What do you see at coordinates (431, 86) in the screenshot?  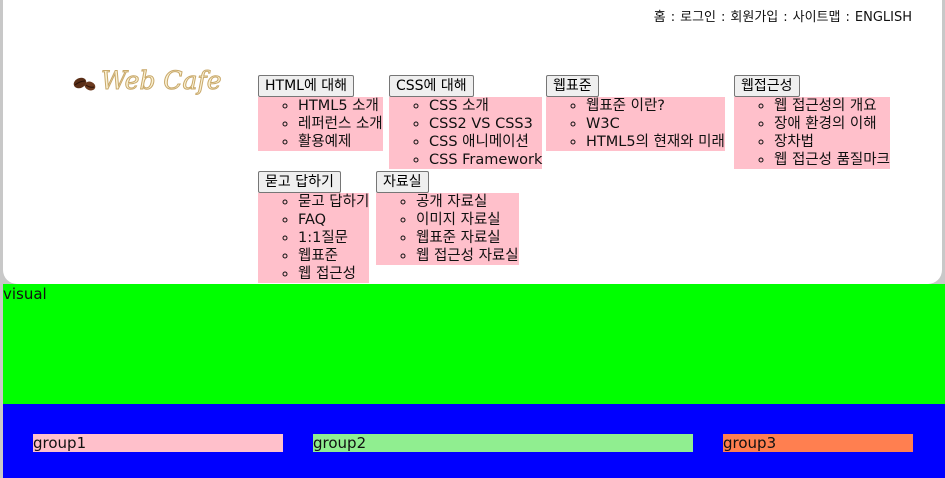 I see `menu-button-css: CSS에 대해` at bounding box center [431, 86].